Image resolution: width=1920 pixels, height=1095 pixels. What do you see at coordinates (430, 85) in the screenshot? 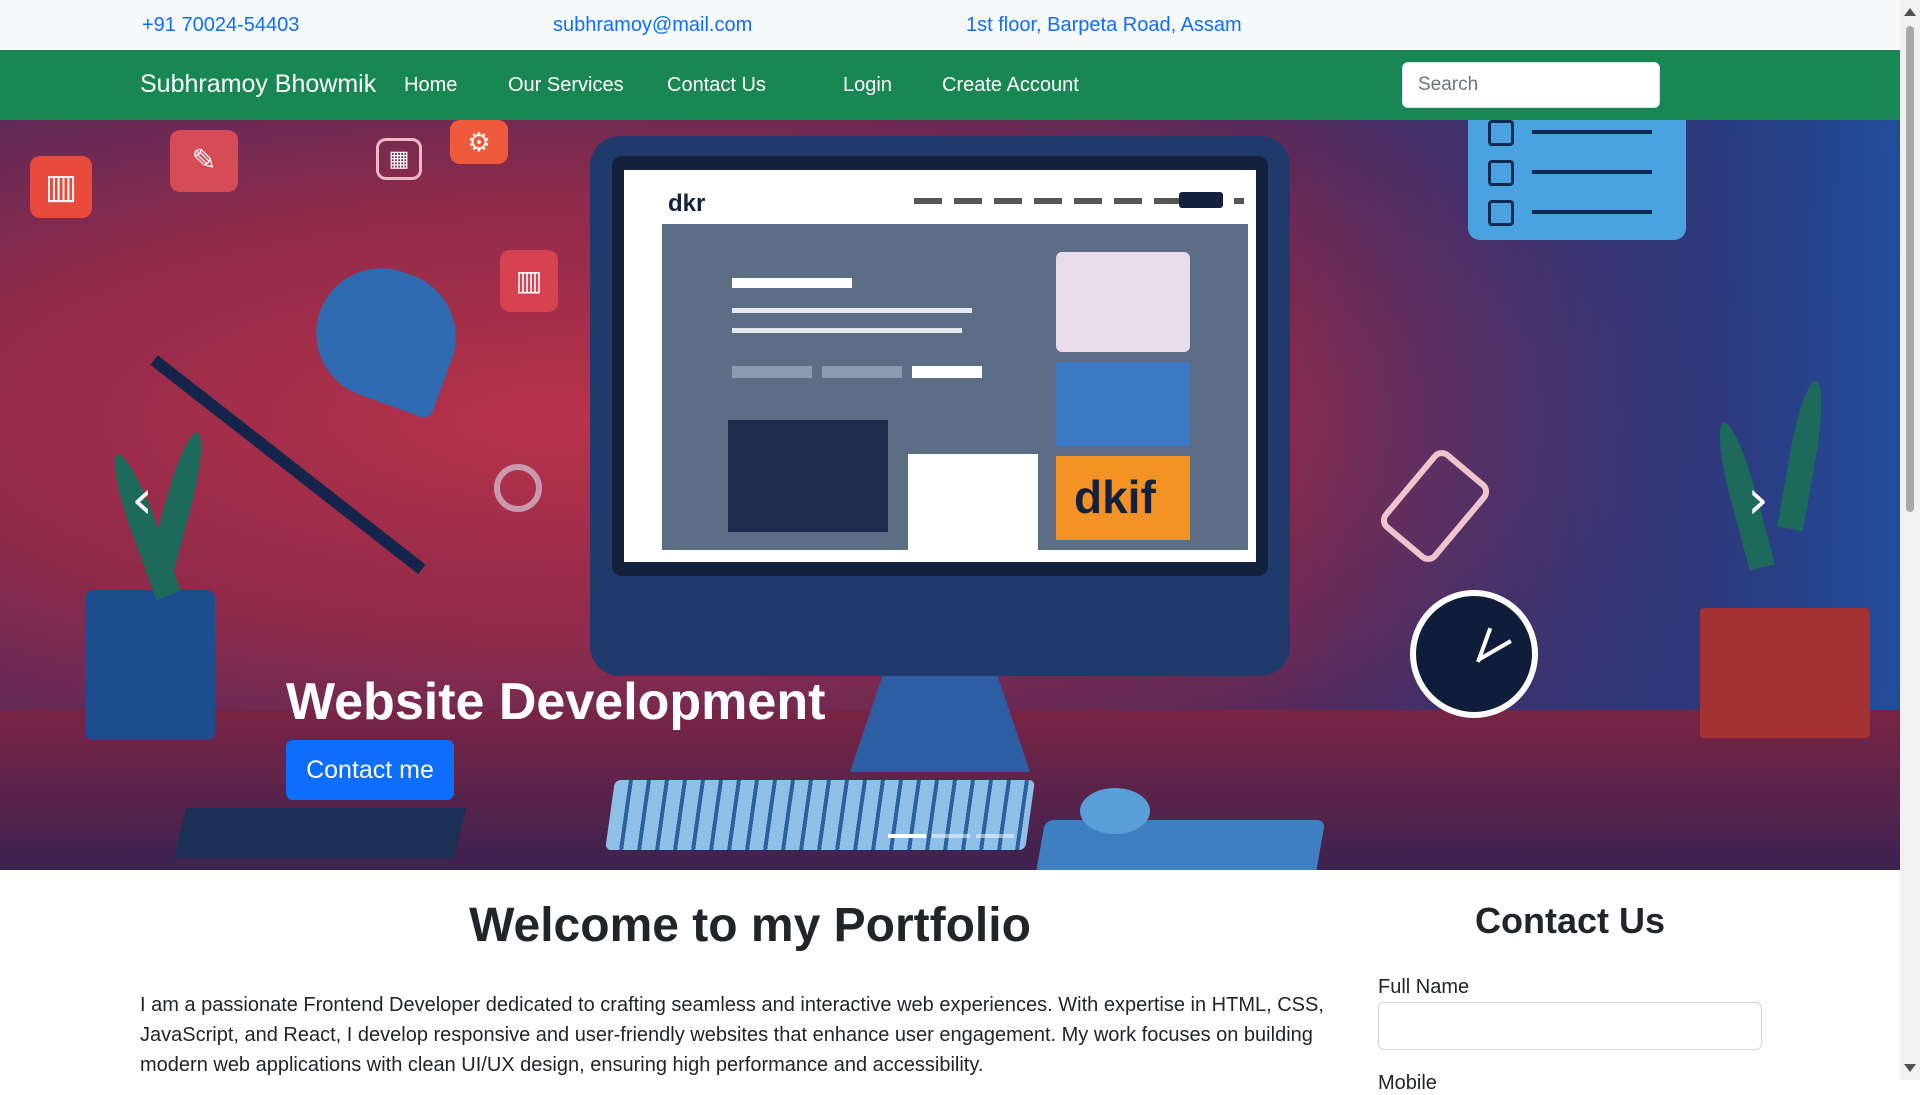
I see `nav-home: Home` at bounding box center [430, 85].